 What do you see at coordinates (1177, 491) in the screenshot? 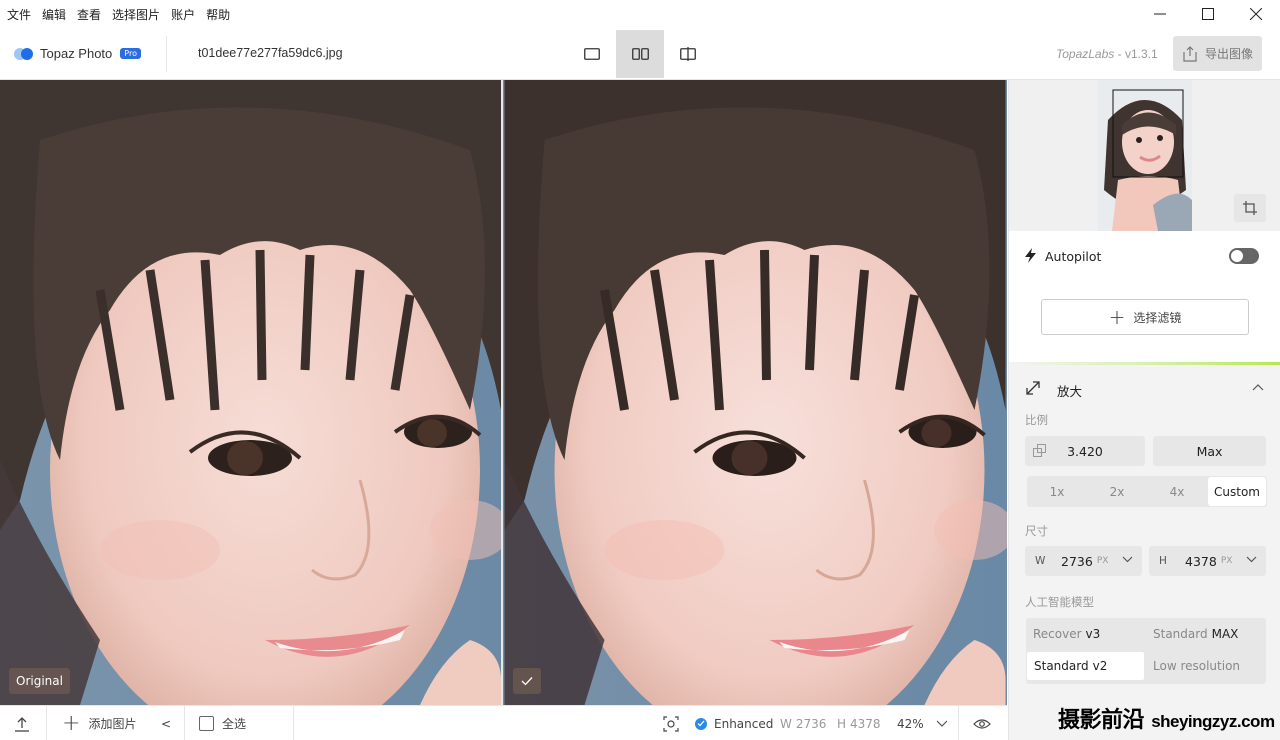
I see `preset-4x: 4x` at bounding box center [1177, 491].